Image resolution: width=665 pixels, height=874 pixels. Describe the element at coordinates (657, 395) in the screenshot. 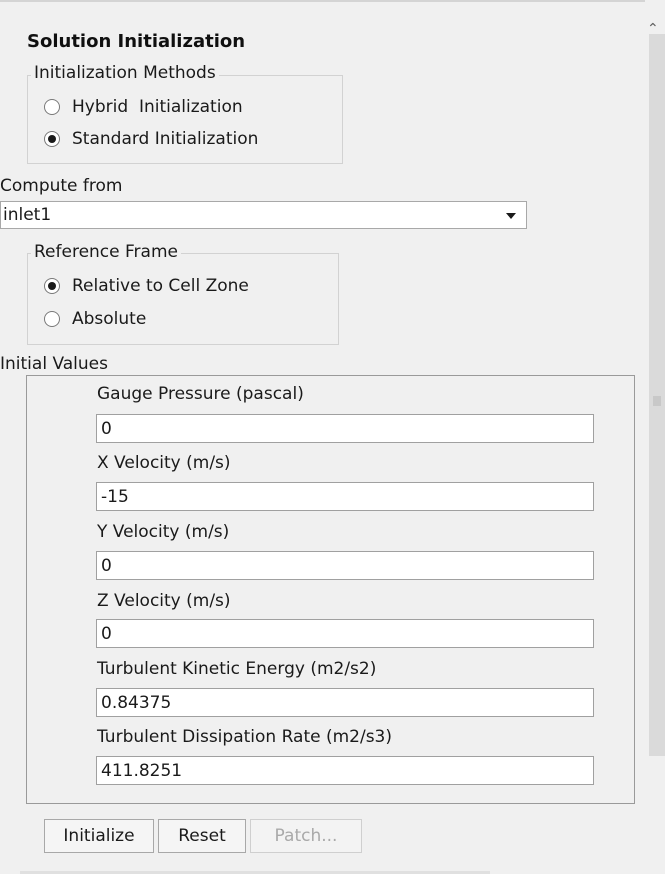

I see `scroll-thumb` at that location.